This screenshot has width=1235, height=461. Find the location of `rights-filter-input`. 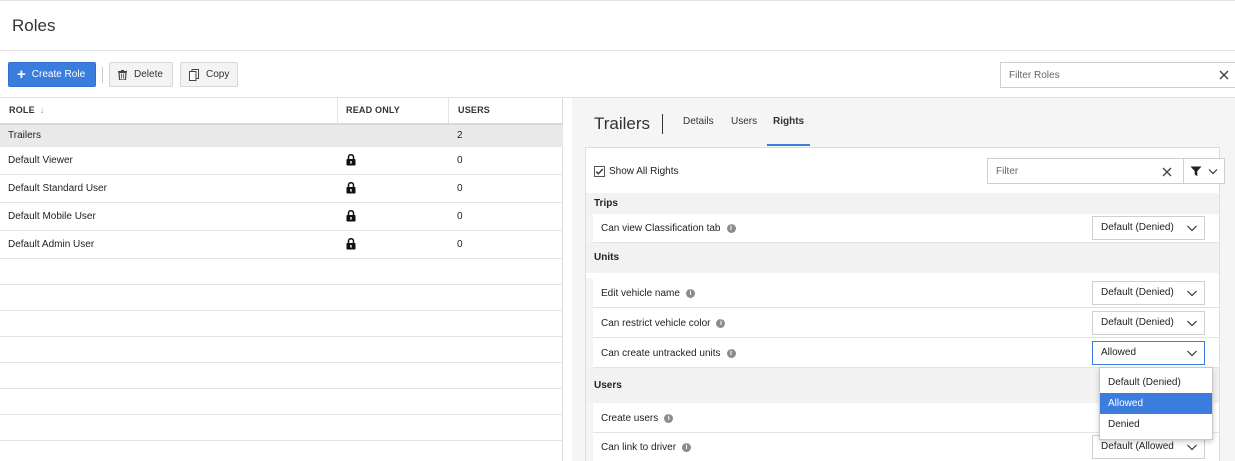

rights-filter-input is located at coordinates (1073, 171).